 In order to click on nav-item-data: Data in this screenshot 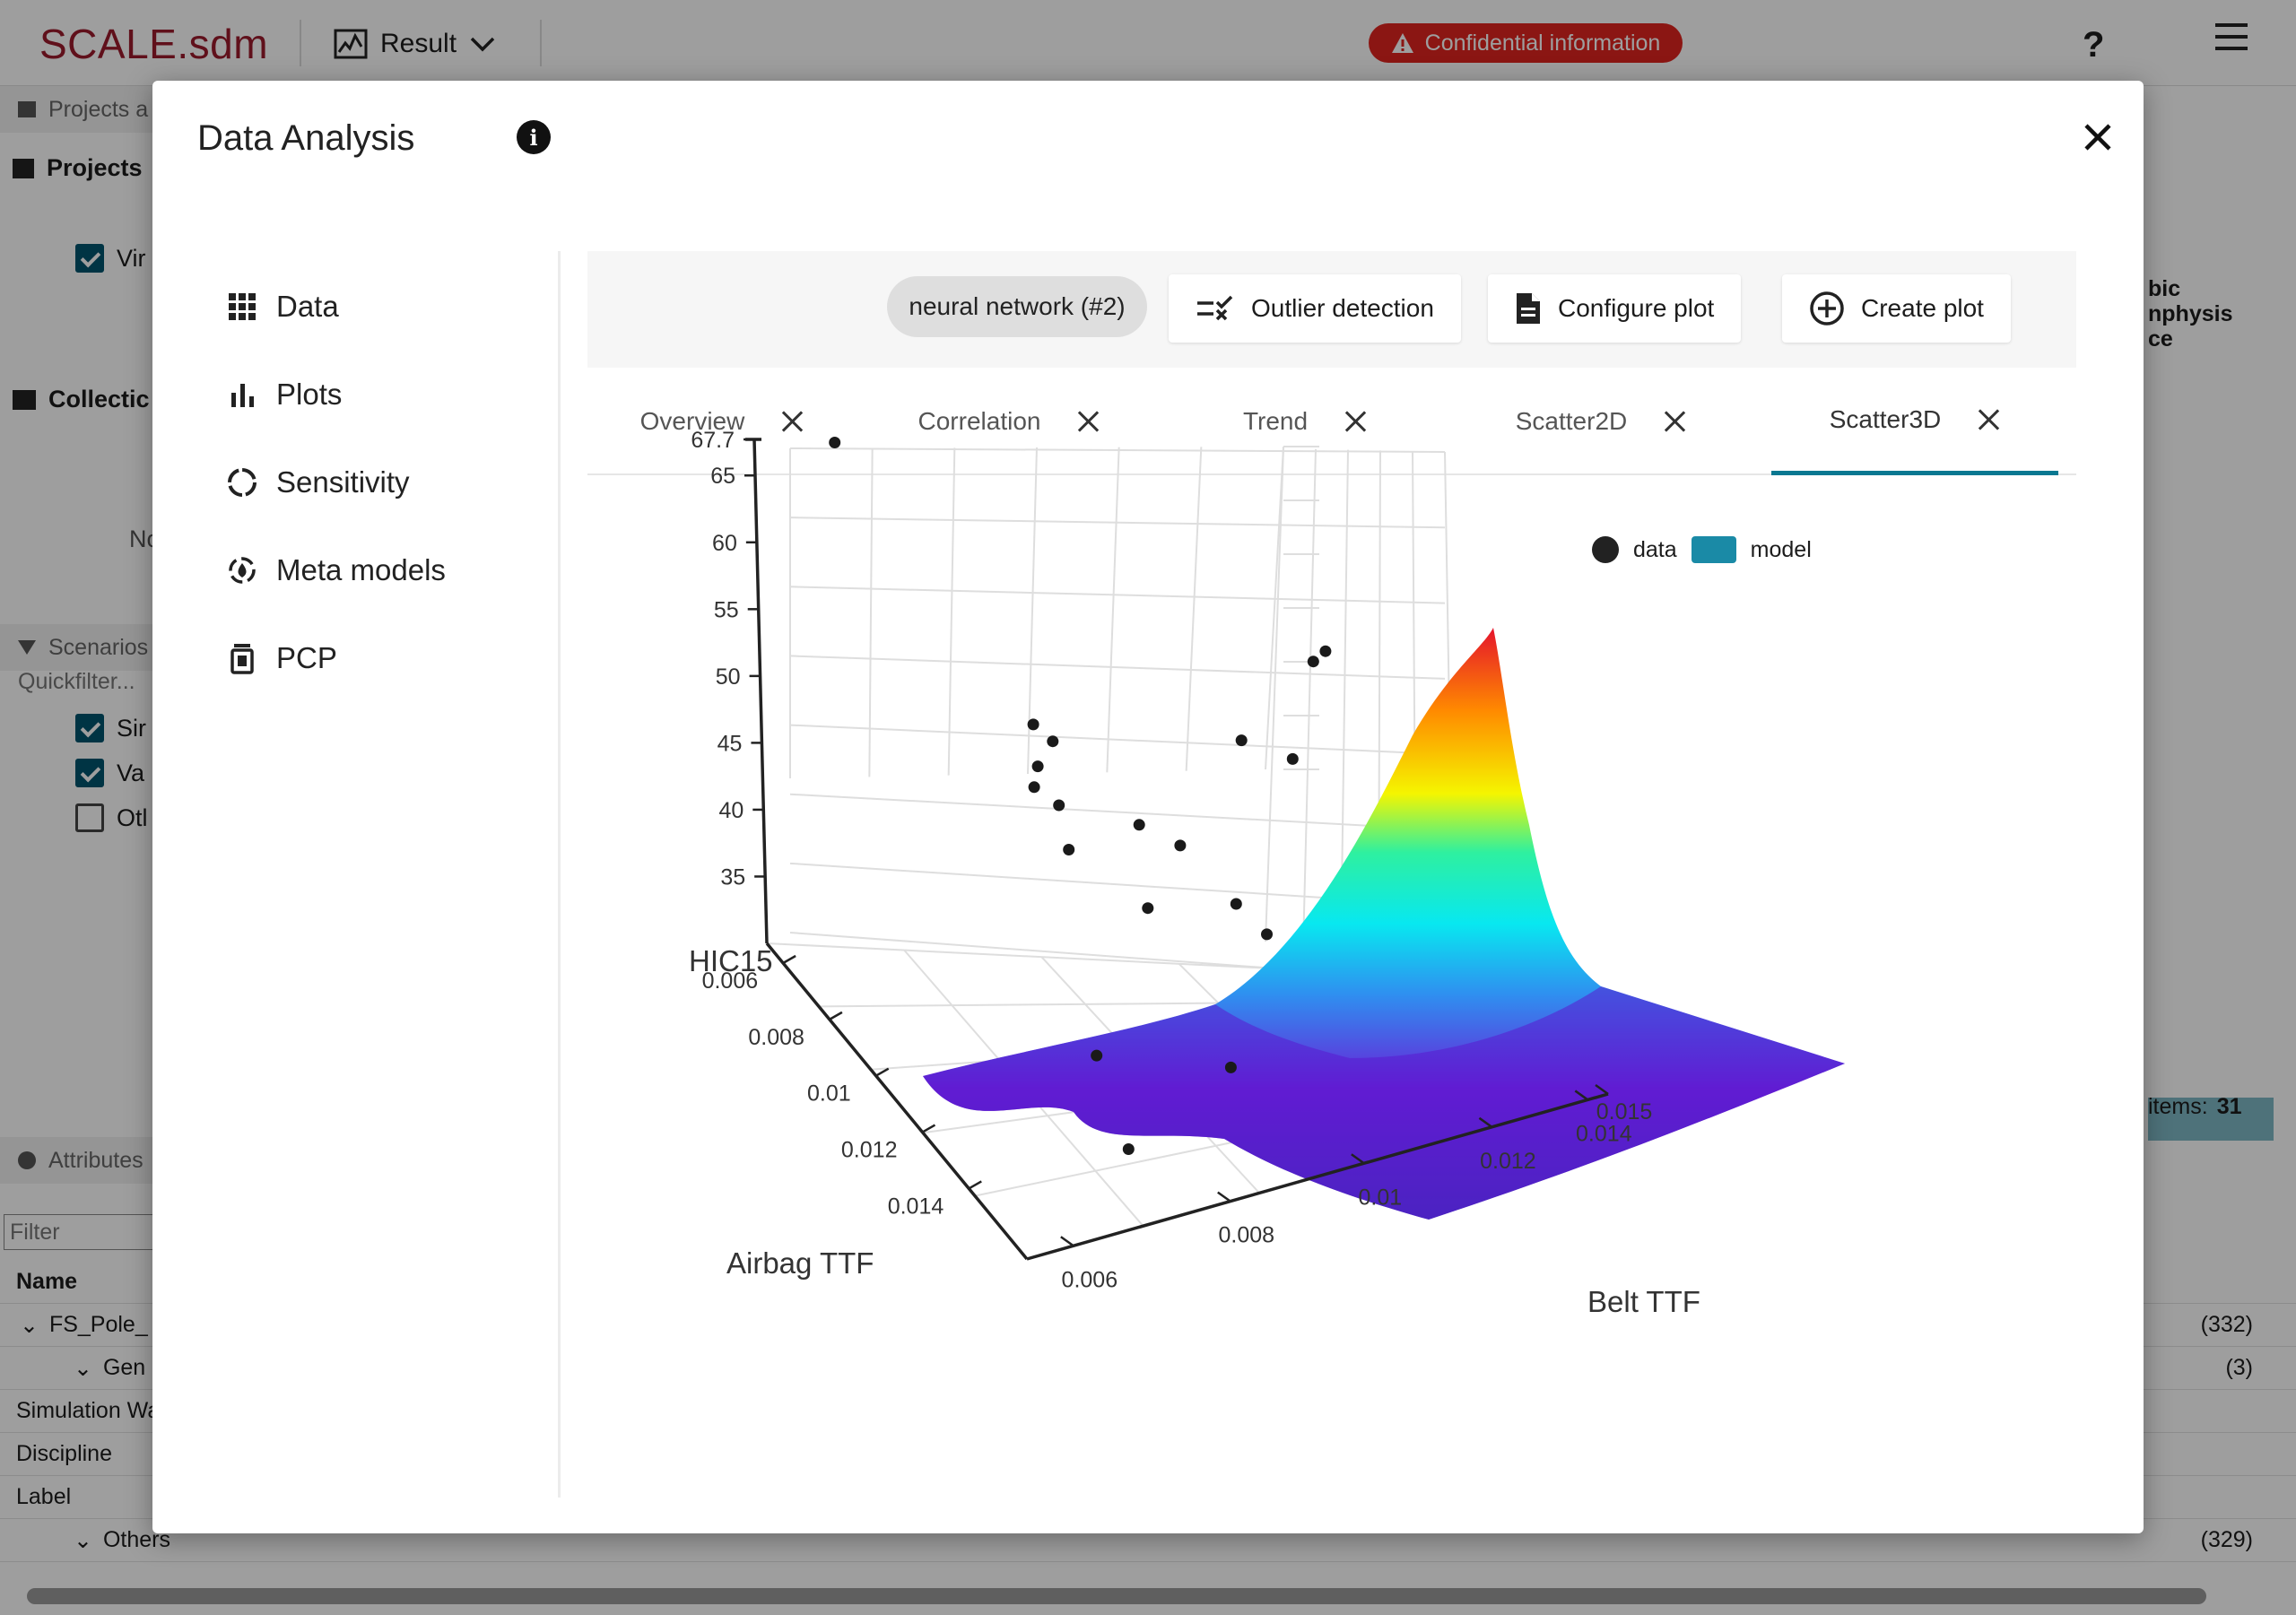, I will do `click(387, 307)`.